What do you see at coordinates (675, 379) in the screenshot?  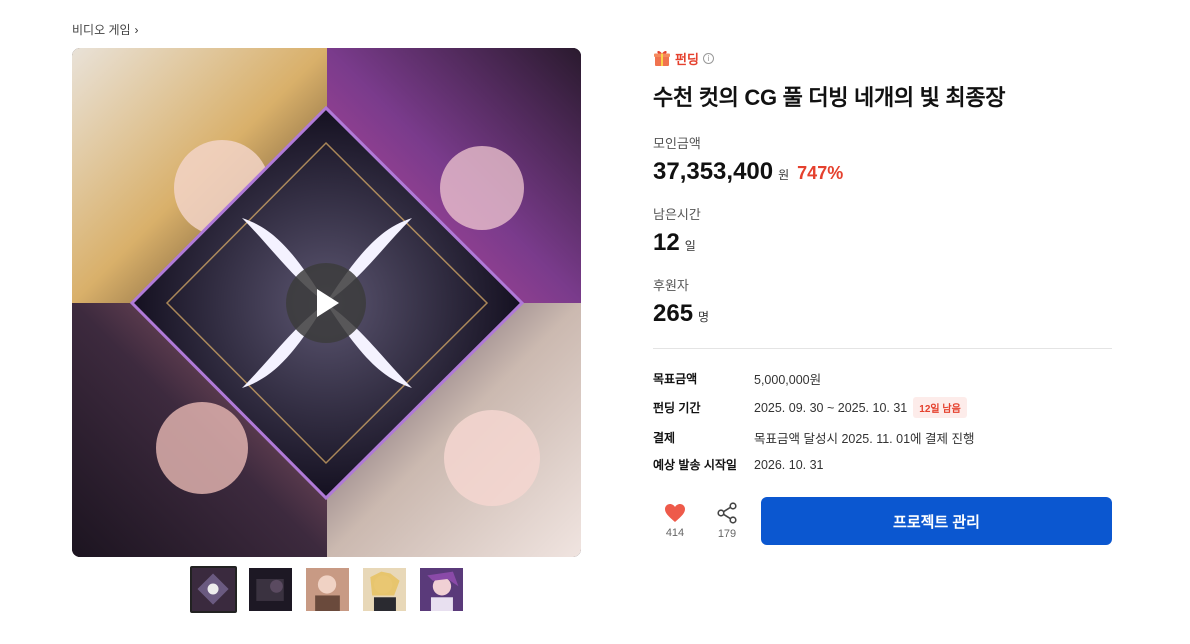 I see `detail-key: 목표금액` at bounding box center [675, 379].